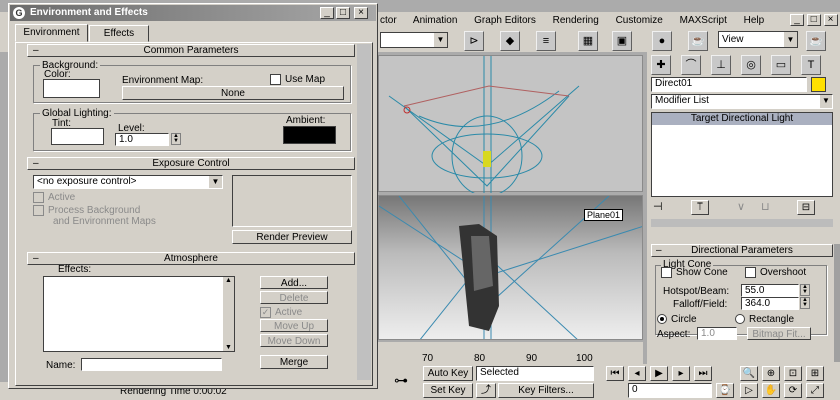 Image resolution: width=840 pixels, height=400 pixels. What do you see at coordinates (729, 84) in the screenshot?
I see `object-name-field: Direct01` at bounding box center [729, 84].